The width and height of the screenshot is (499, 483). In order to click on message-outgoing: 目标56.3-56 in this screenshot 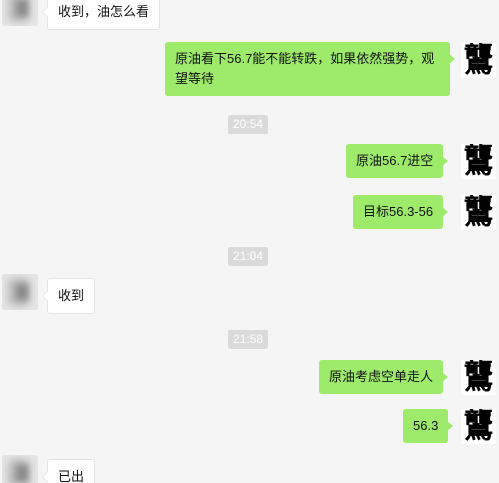, I will do `click(401, 212)`.